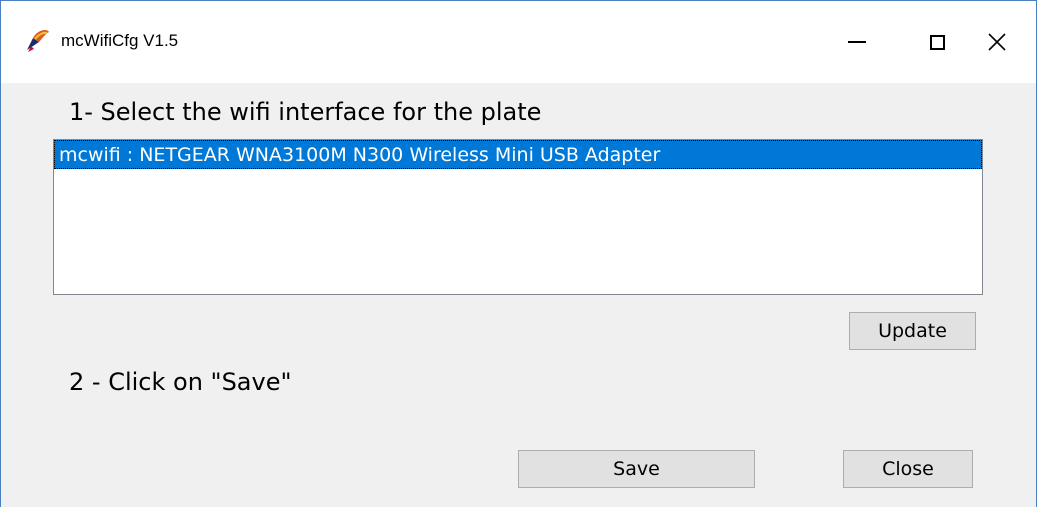  I want to click on step2-label: 2 - Click on "Save", so click(180, 382).